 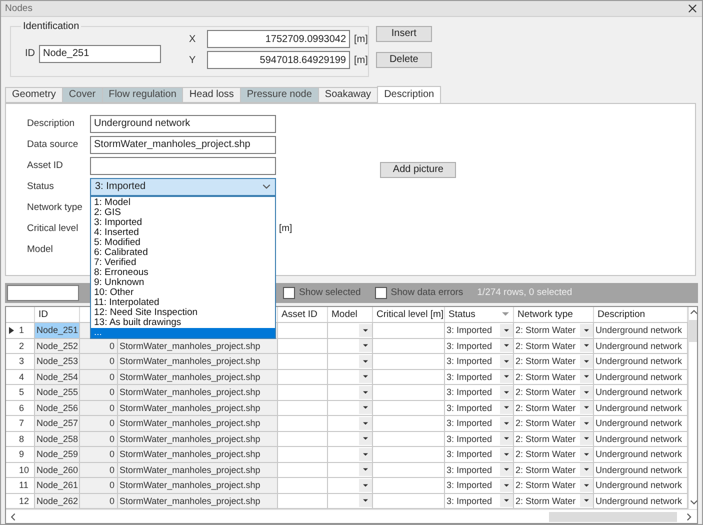 I want to click on tab: Description, so click(x=409, y=94).